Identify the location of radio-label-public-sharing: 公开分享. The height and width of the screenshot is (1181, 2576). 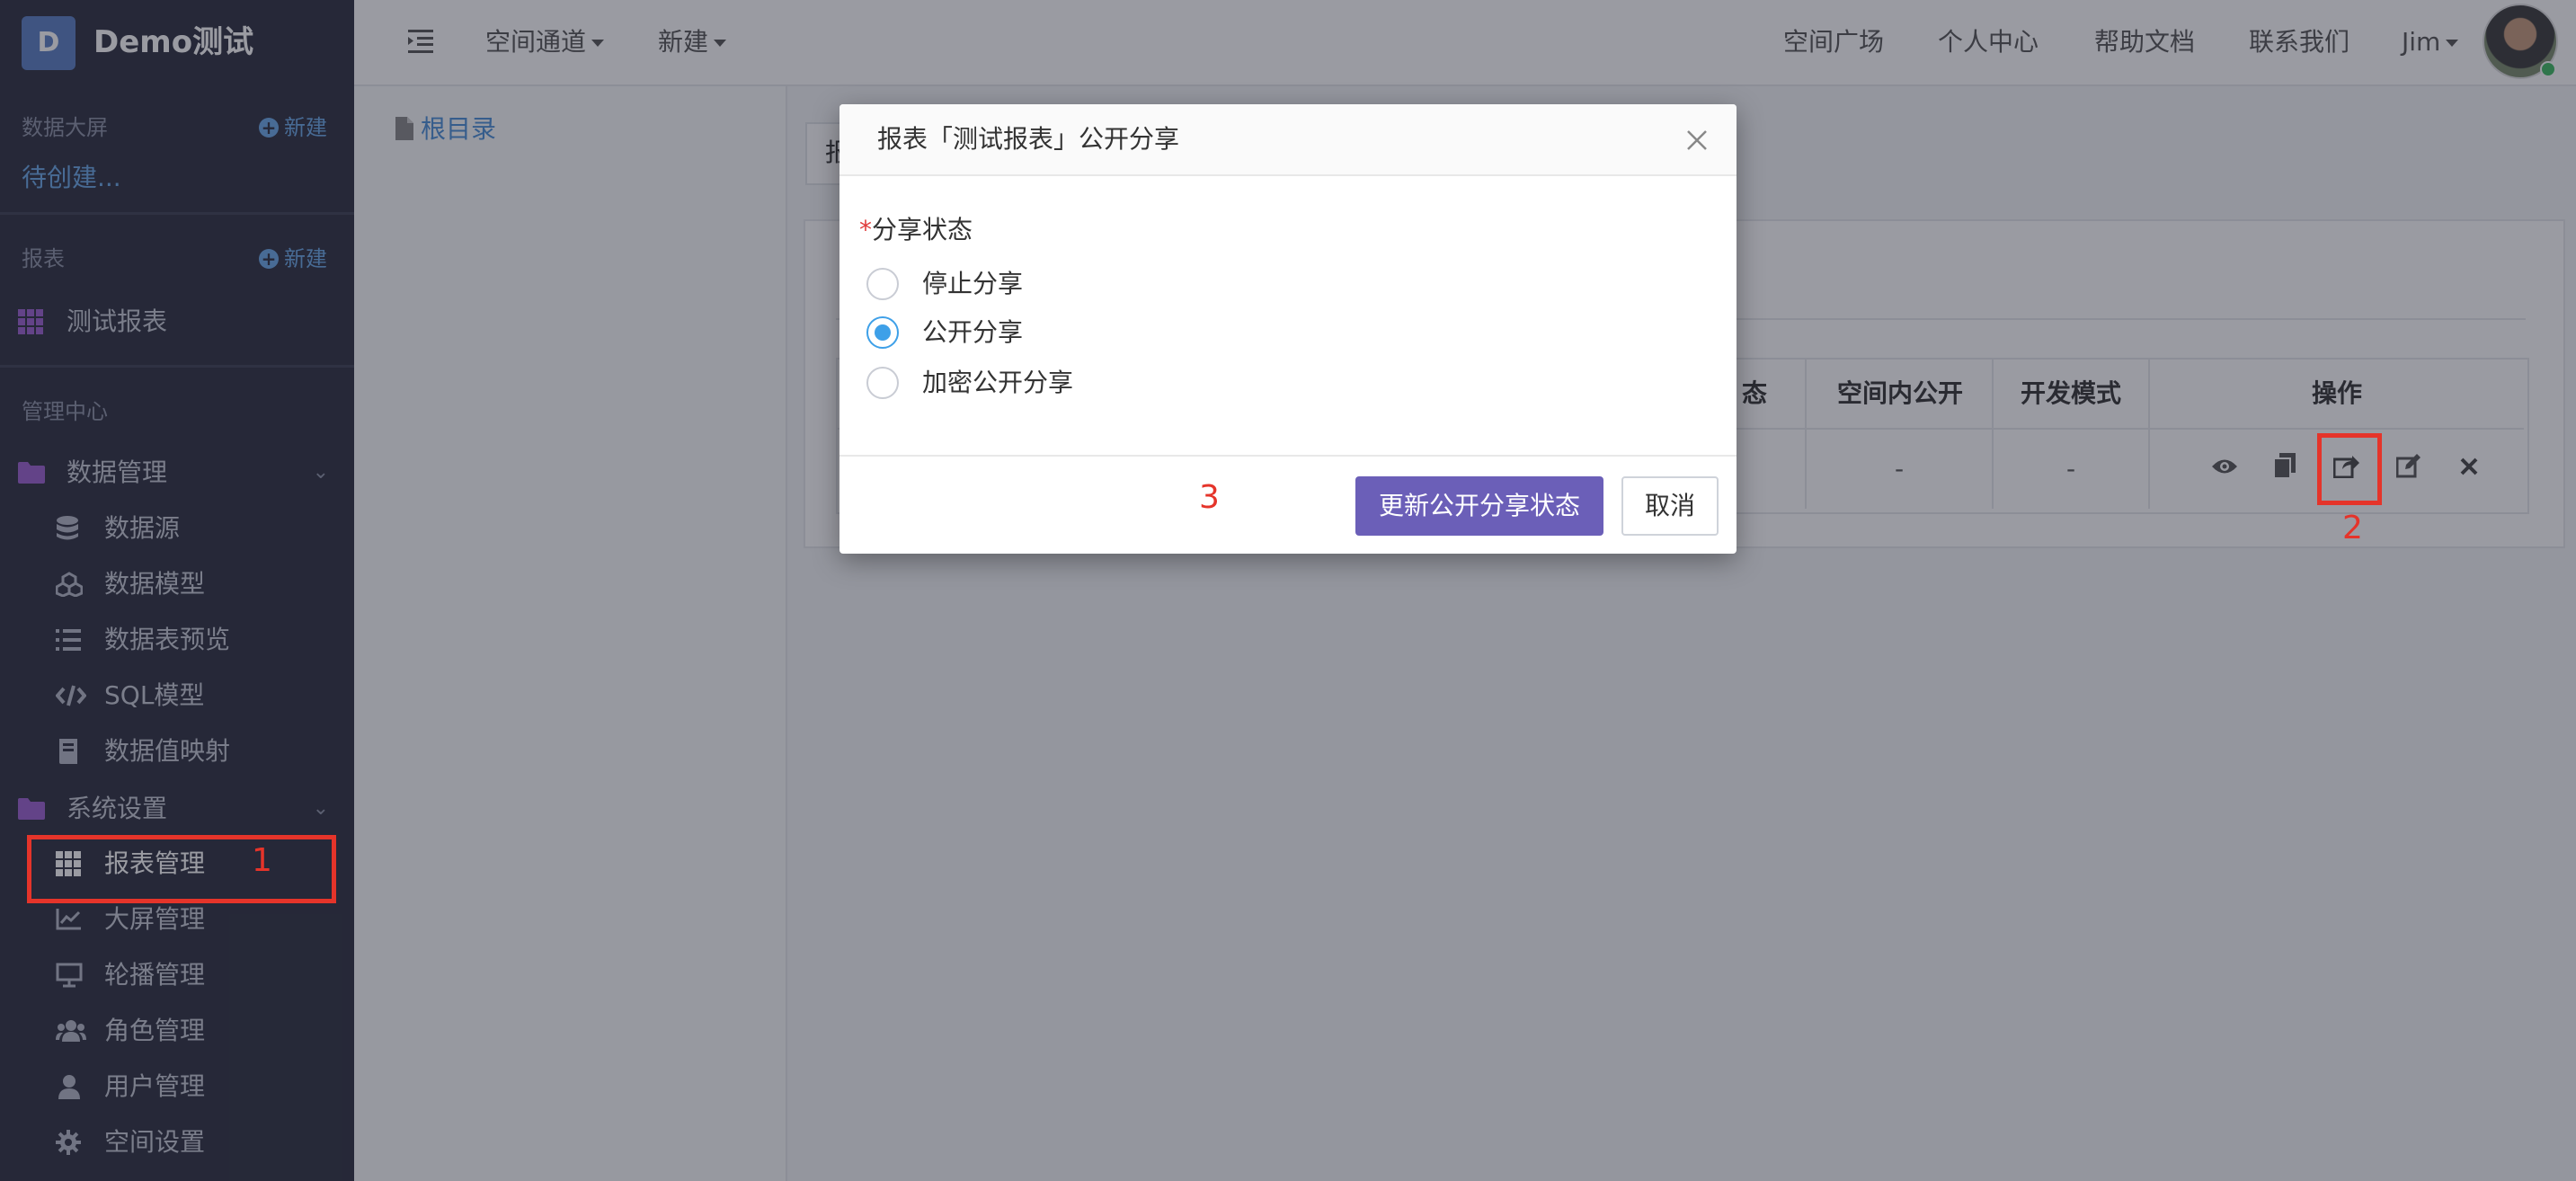
(973, 332).